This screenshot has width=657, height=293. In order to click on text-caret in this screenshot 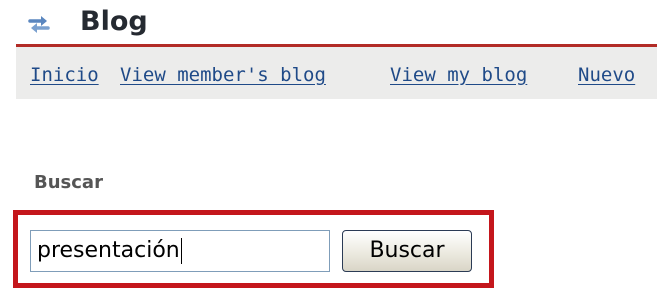, I will do `click(181, 251)`.